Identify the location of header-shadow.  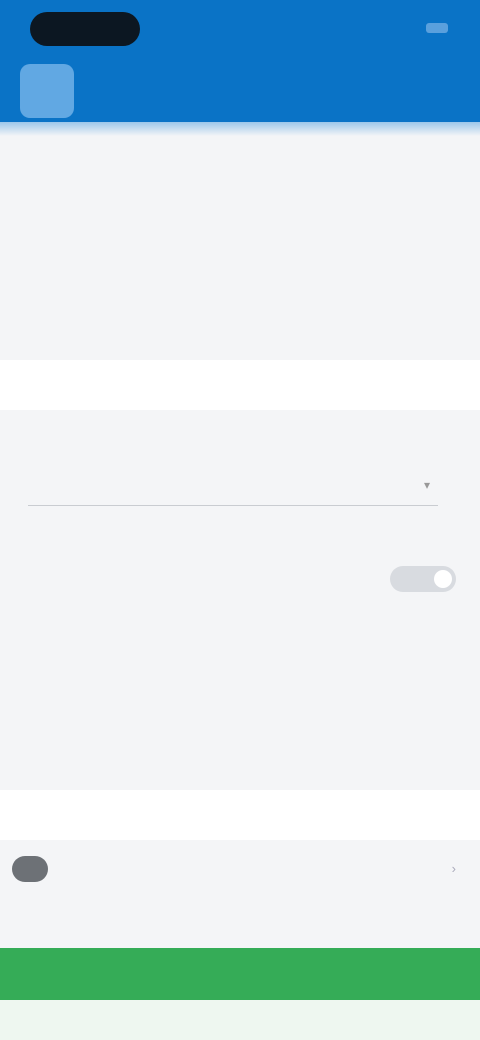
(240, 129).